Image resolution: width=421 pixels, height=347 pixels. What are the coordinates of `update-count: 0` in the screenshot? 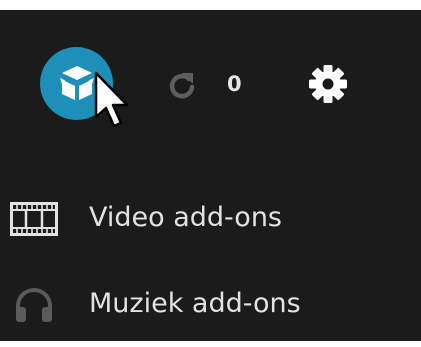 It's located at (234, 84).